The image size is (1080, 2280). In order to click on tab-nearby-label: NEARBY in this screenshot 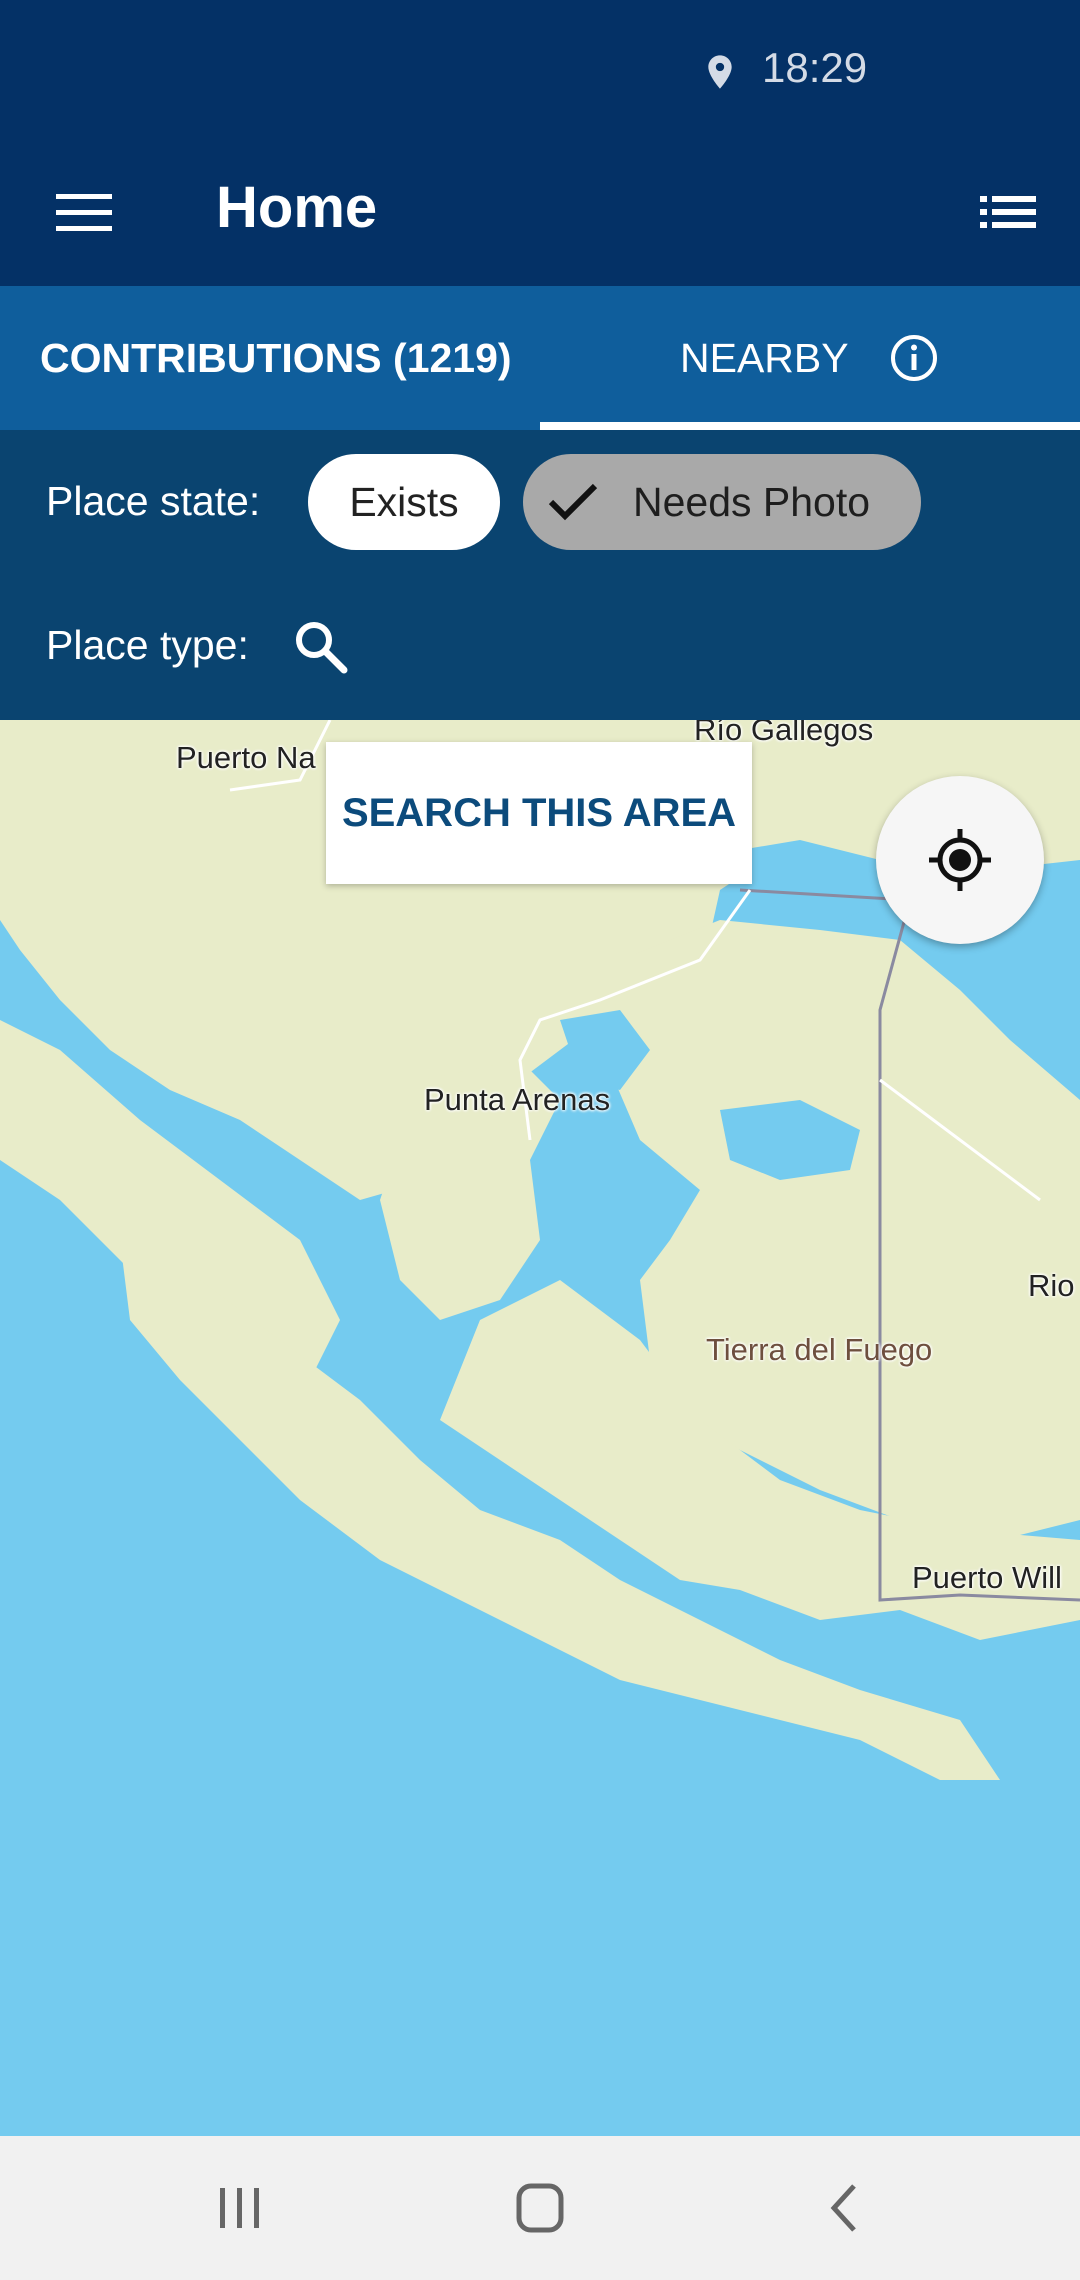, I will do `click(764, 357)`.